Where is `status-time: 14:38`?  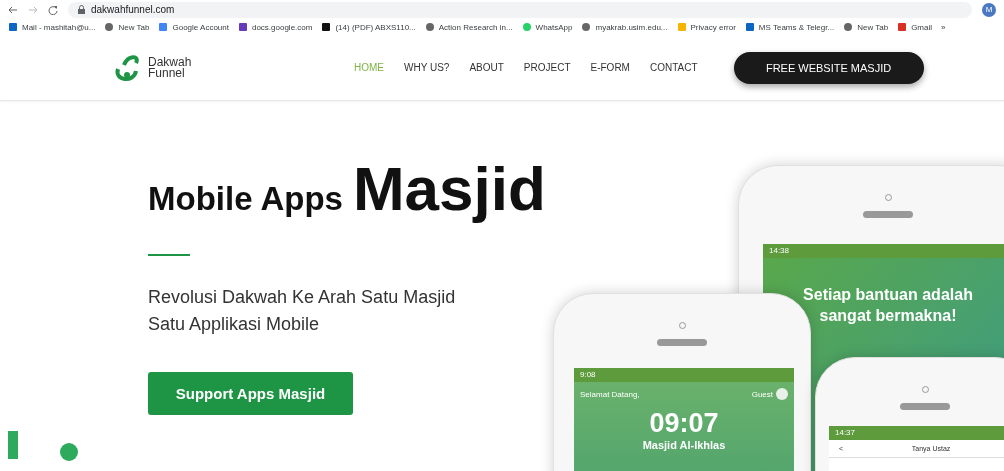 status-time: 14:38 is located at coordinates (779, 251).